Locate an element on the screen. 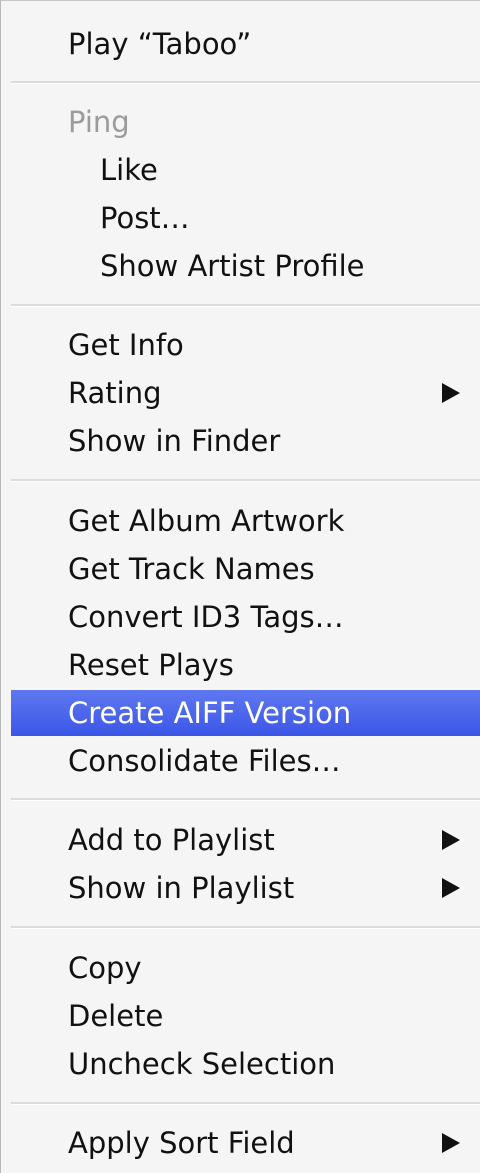 The width and height of the screenshot is (480, 1173). menu-item-get-track-names: Get Track Names is located at coordinates (245, 569).